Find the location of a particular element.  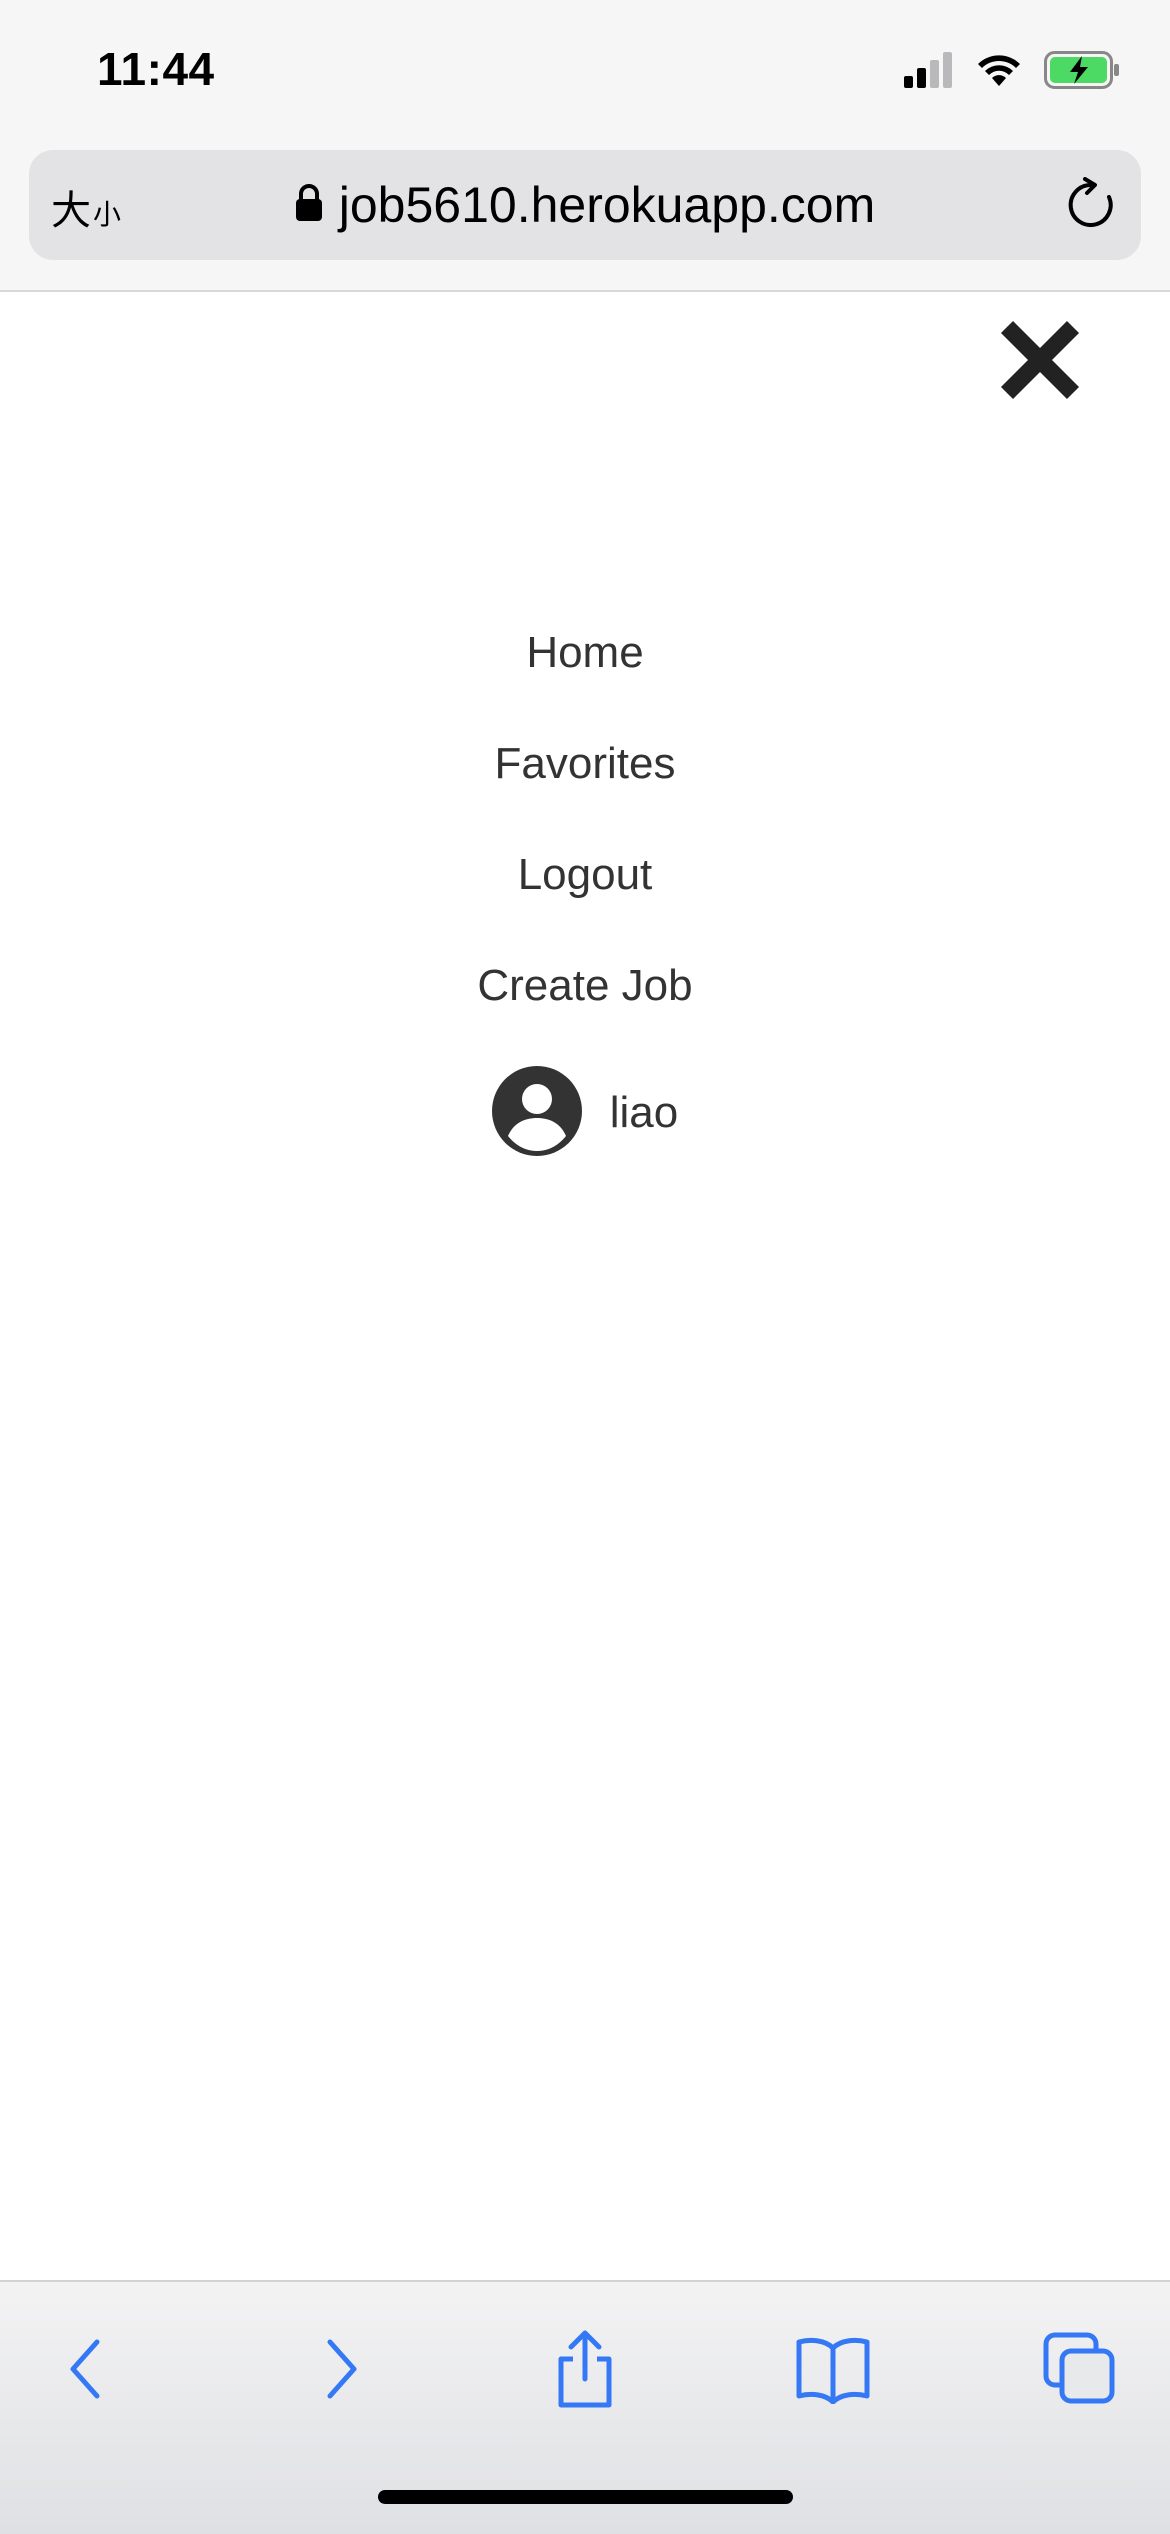

user-name: liao is located at coordinates (644, 1112).